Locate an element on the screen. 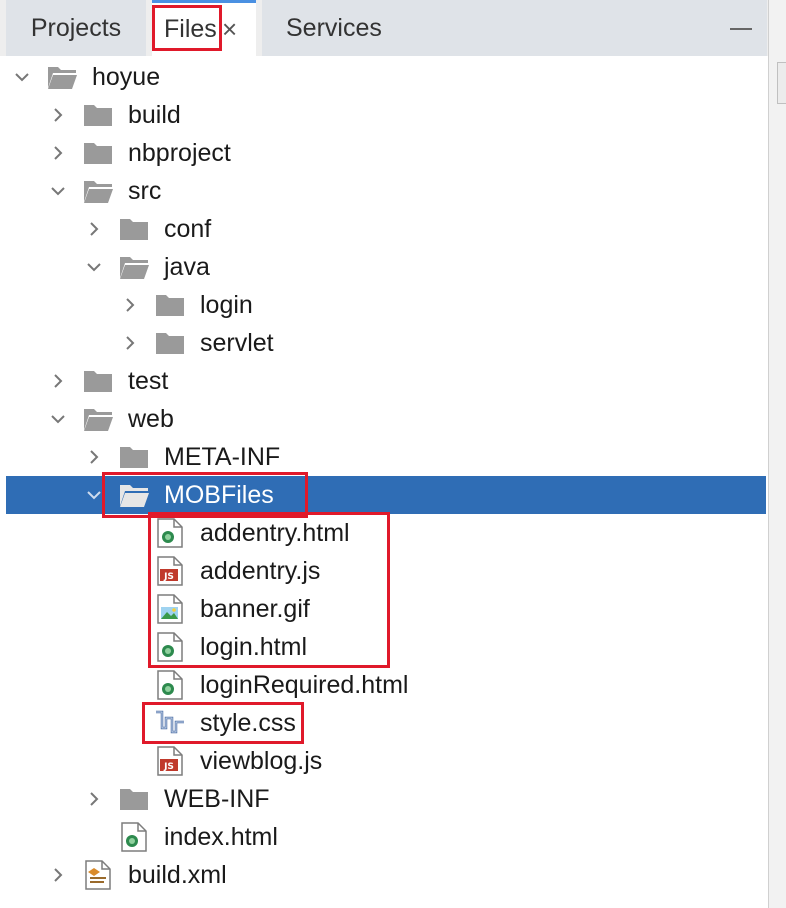  tree-label: META-INF is located at coordinates (222, 457).